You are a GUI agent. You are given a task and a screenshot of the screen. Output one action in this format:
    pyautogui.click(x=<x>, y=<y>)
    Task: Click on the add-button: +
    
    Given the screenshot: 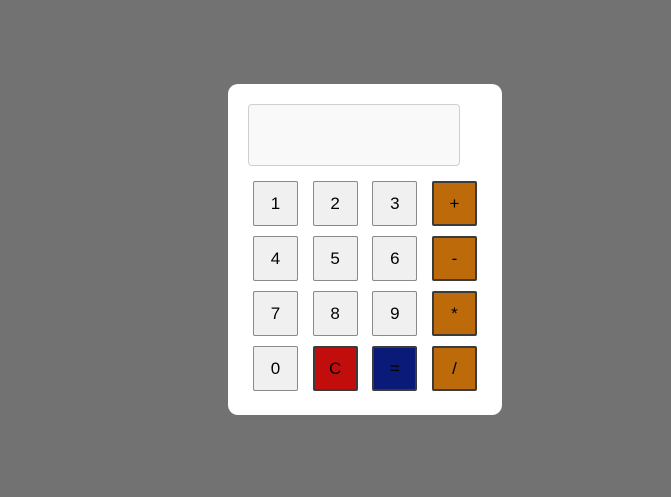 What is the action you would take?
    pyautogui.click(x=454, y=203)
    